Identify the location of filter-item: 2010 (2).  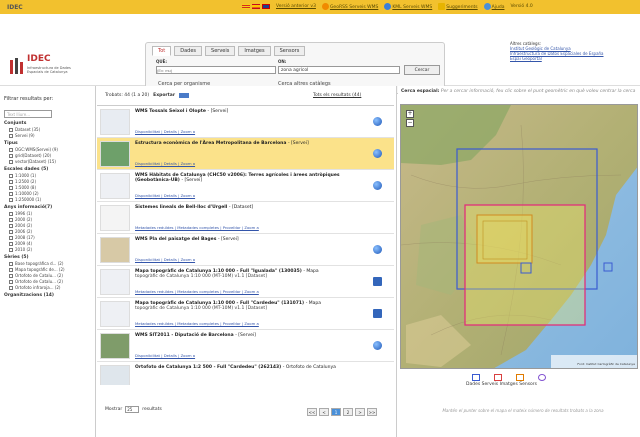
(50, 249).